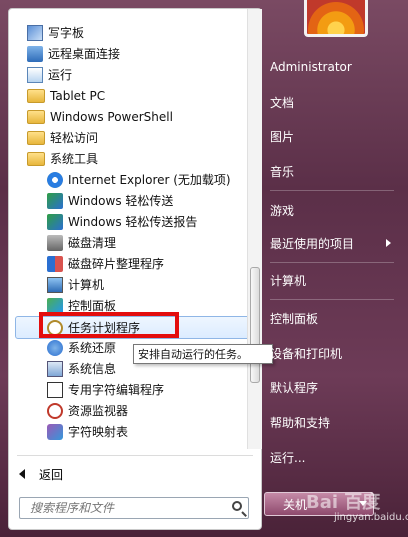 This screenshot has height=537, width=408. Describe the element at coordinates (35, 74) in the screenshot. I see `run-icon` at that location.